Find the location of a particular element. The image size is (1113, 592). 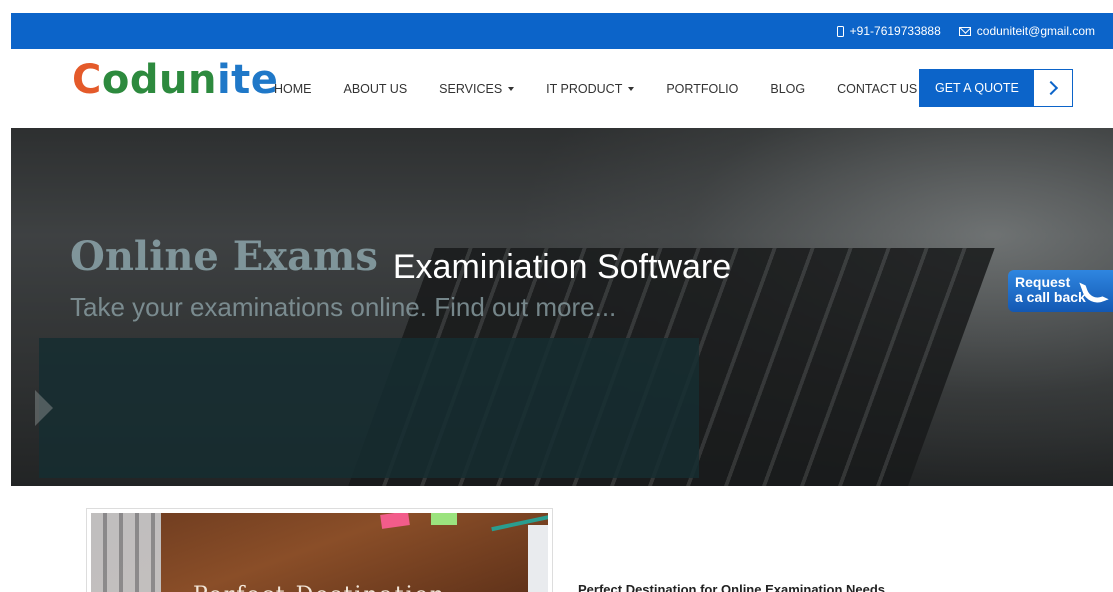

nav-blog-label: BLOG is located at coordinates (788, 88).